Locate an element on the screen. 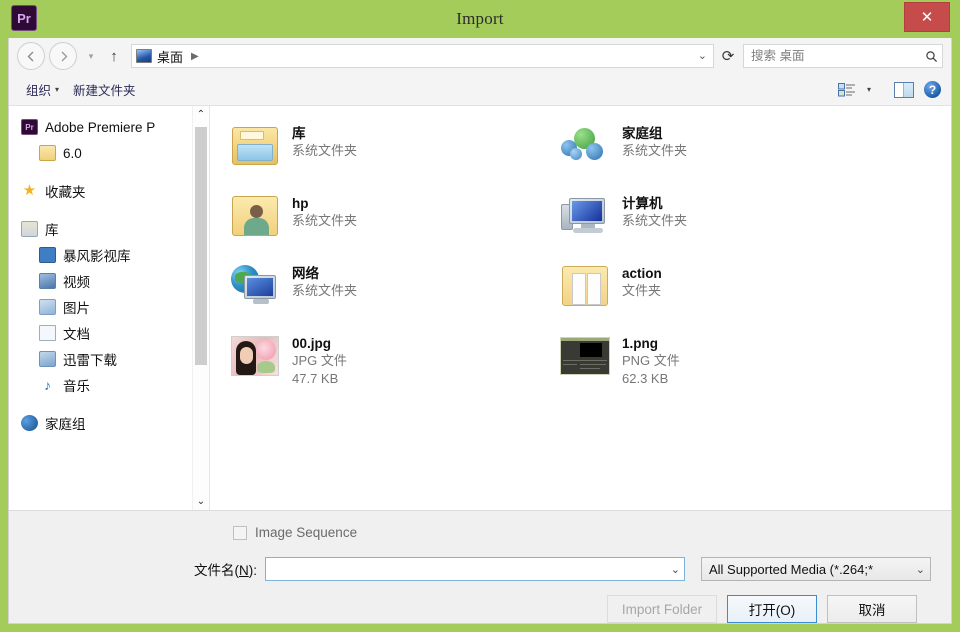 This screenshot has width=960, height=632. address-dropdown-icon: ⌄ is located at coordinates (702, 55).